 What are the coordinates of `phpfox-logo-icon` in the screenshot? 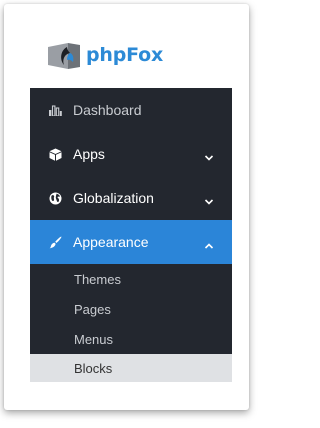 It's located at (64, 55).